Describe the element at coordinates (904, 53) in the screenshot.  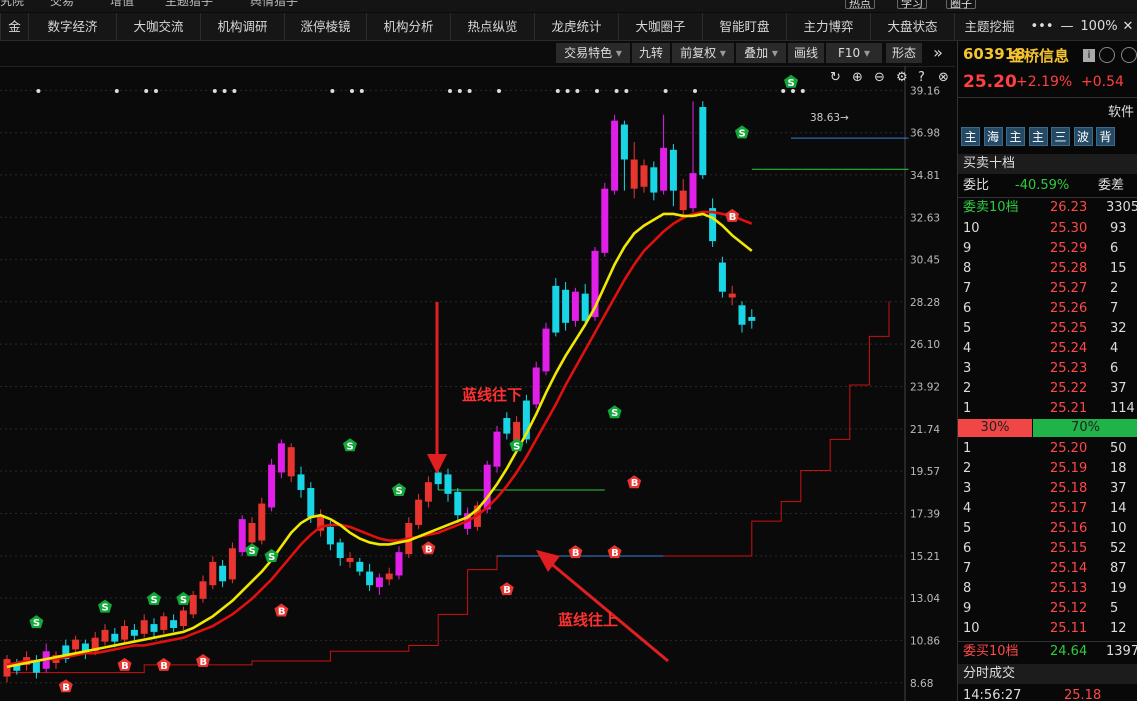
I see `toolbar-button: 形态` at that location.